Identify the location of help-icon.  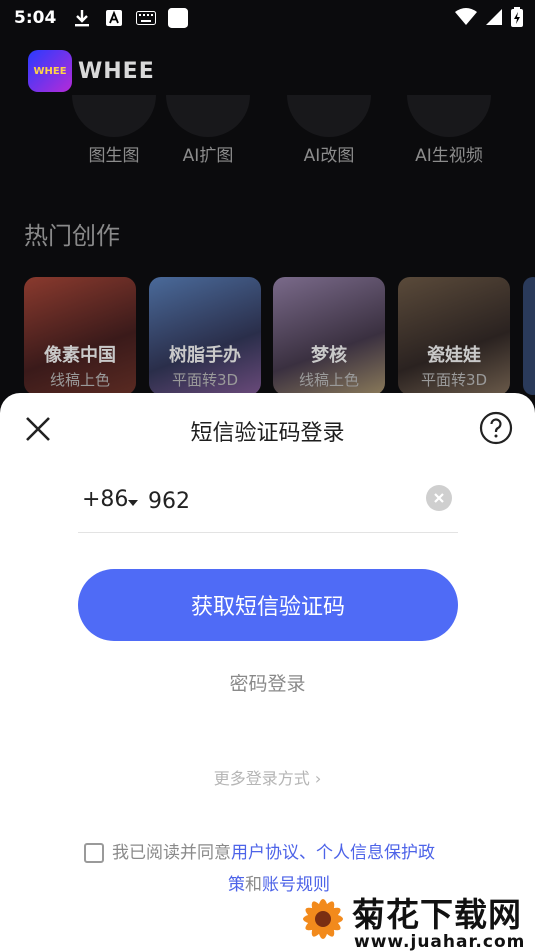
(496, 428).